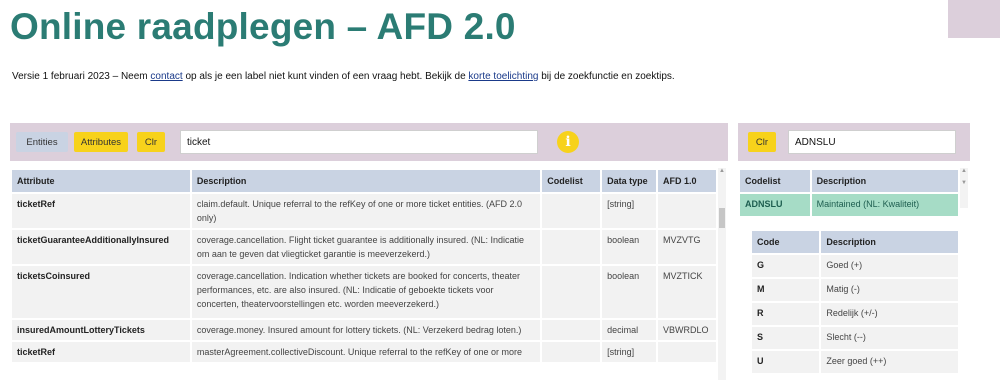 This screenshot has height=380, width=1000. Describe the element at coordinates (101, 181) in the screenshot. I see `col-attribute: Attribute` at that location.